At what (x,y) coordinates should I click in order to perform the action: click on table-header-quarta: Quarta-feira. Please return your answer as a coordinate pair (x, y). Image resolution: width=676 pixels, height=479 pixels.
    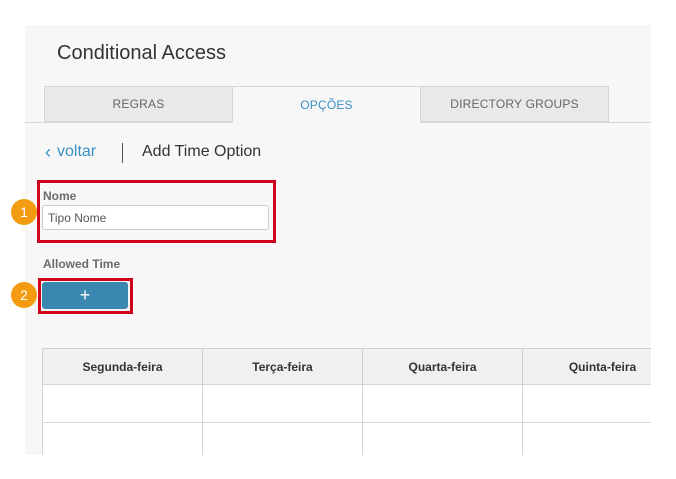
    Looking at the image, I should click on (442, 366).